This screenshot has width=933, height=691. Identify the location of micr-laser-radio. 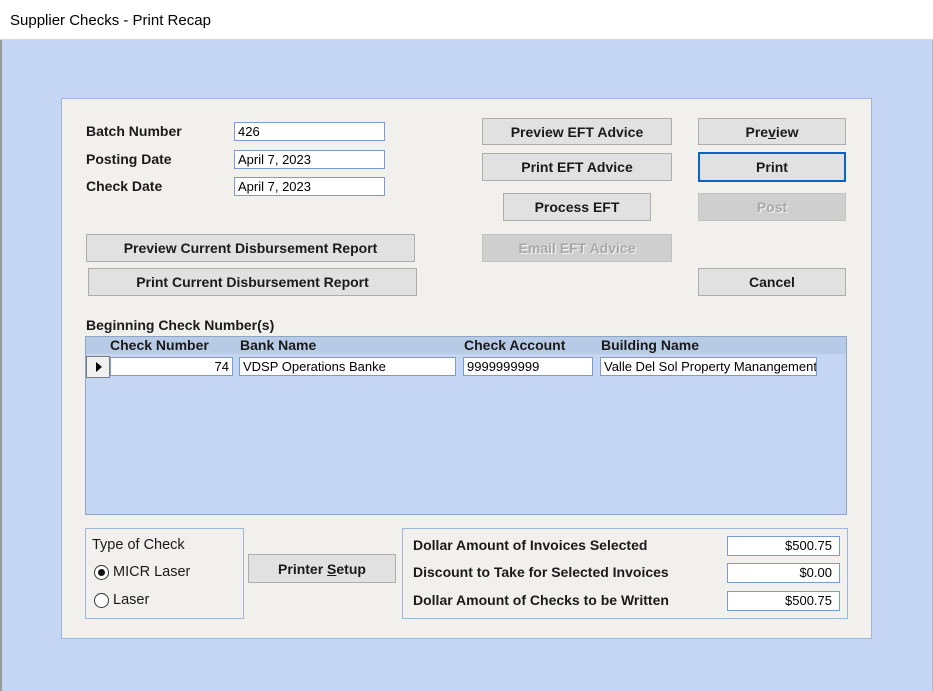
(101, 572).